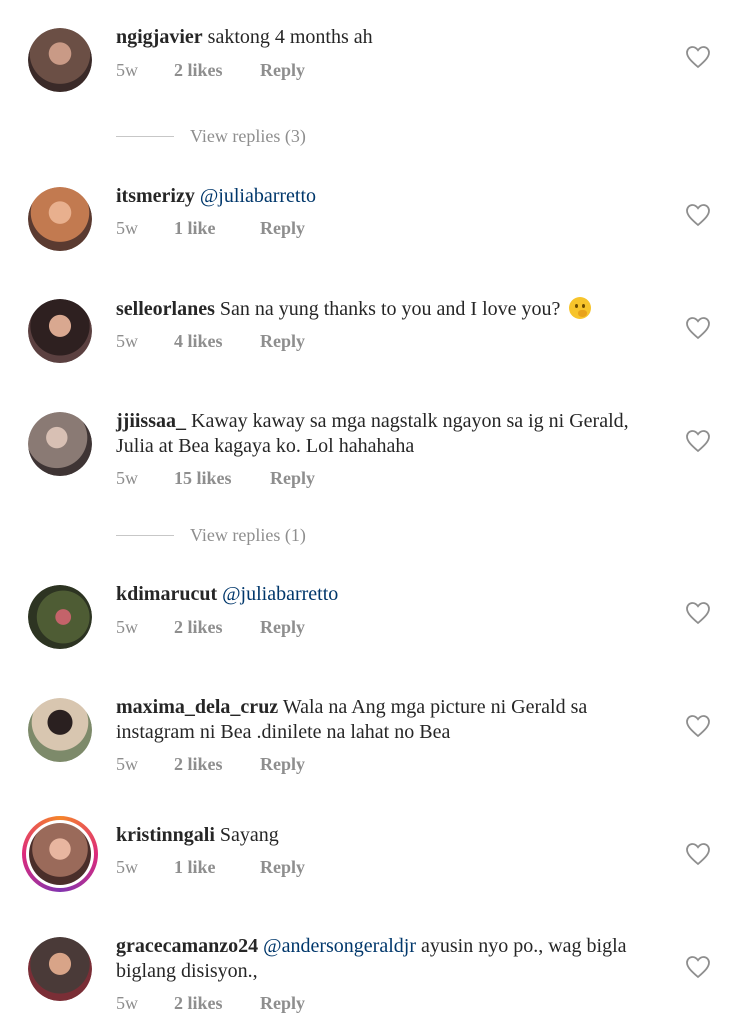 Image resolution: width=748 pixels, height=1024 pixels. What do you see at coordinates (580, 308) in the screenshot?
I see `thinking-face-icon` at bounding box center [580, 308].